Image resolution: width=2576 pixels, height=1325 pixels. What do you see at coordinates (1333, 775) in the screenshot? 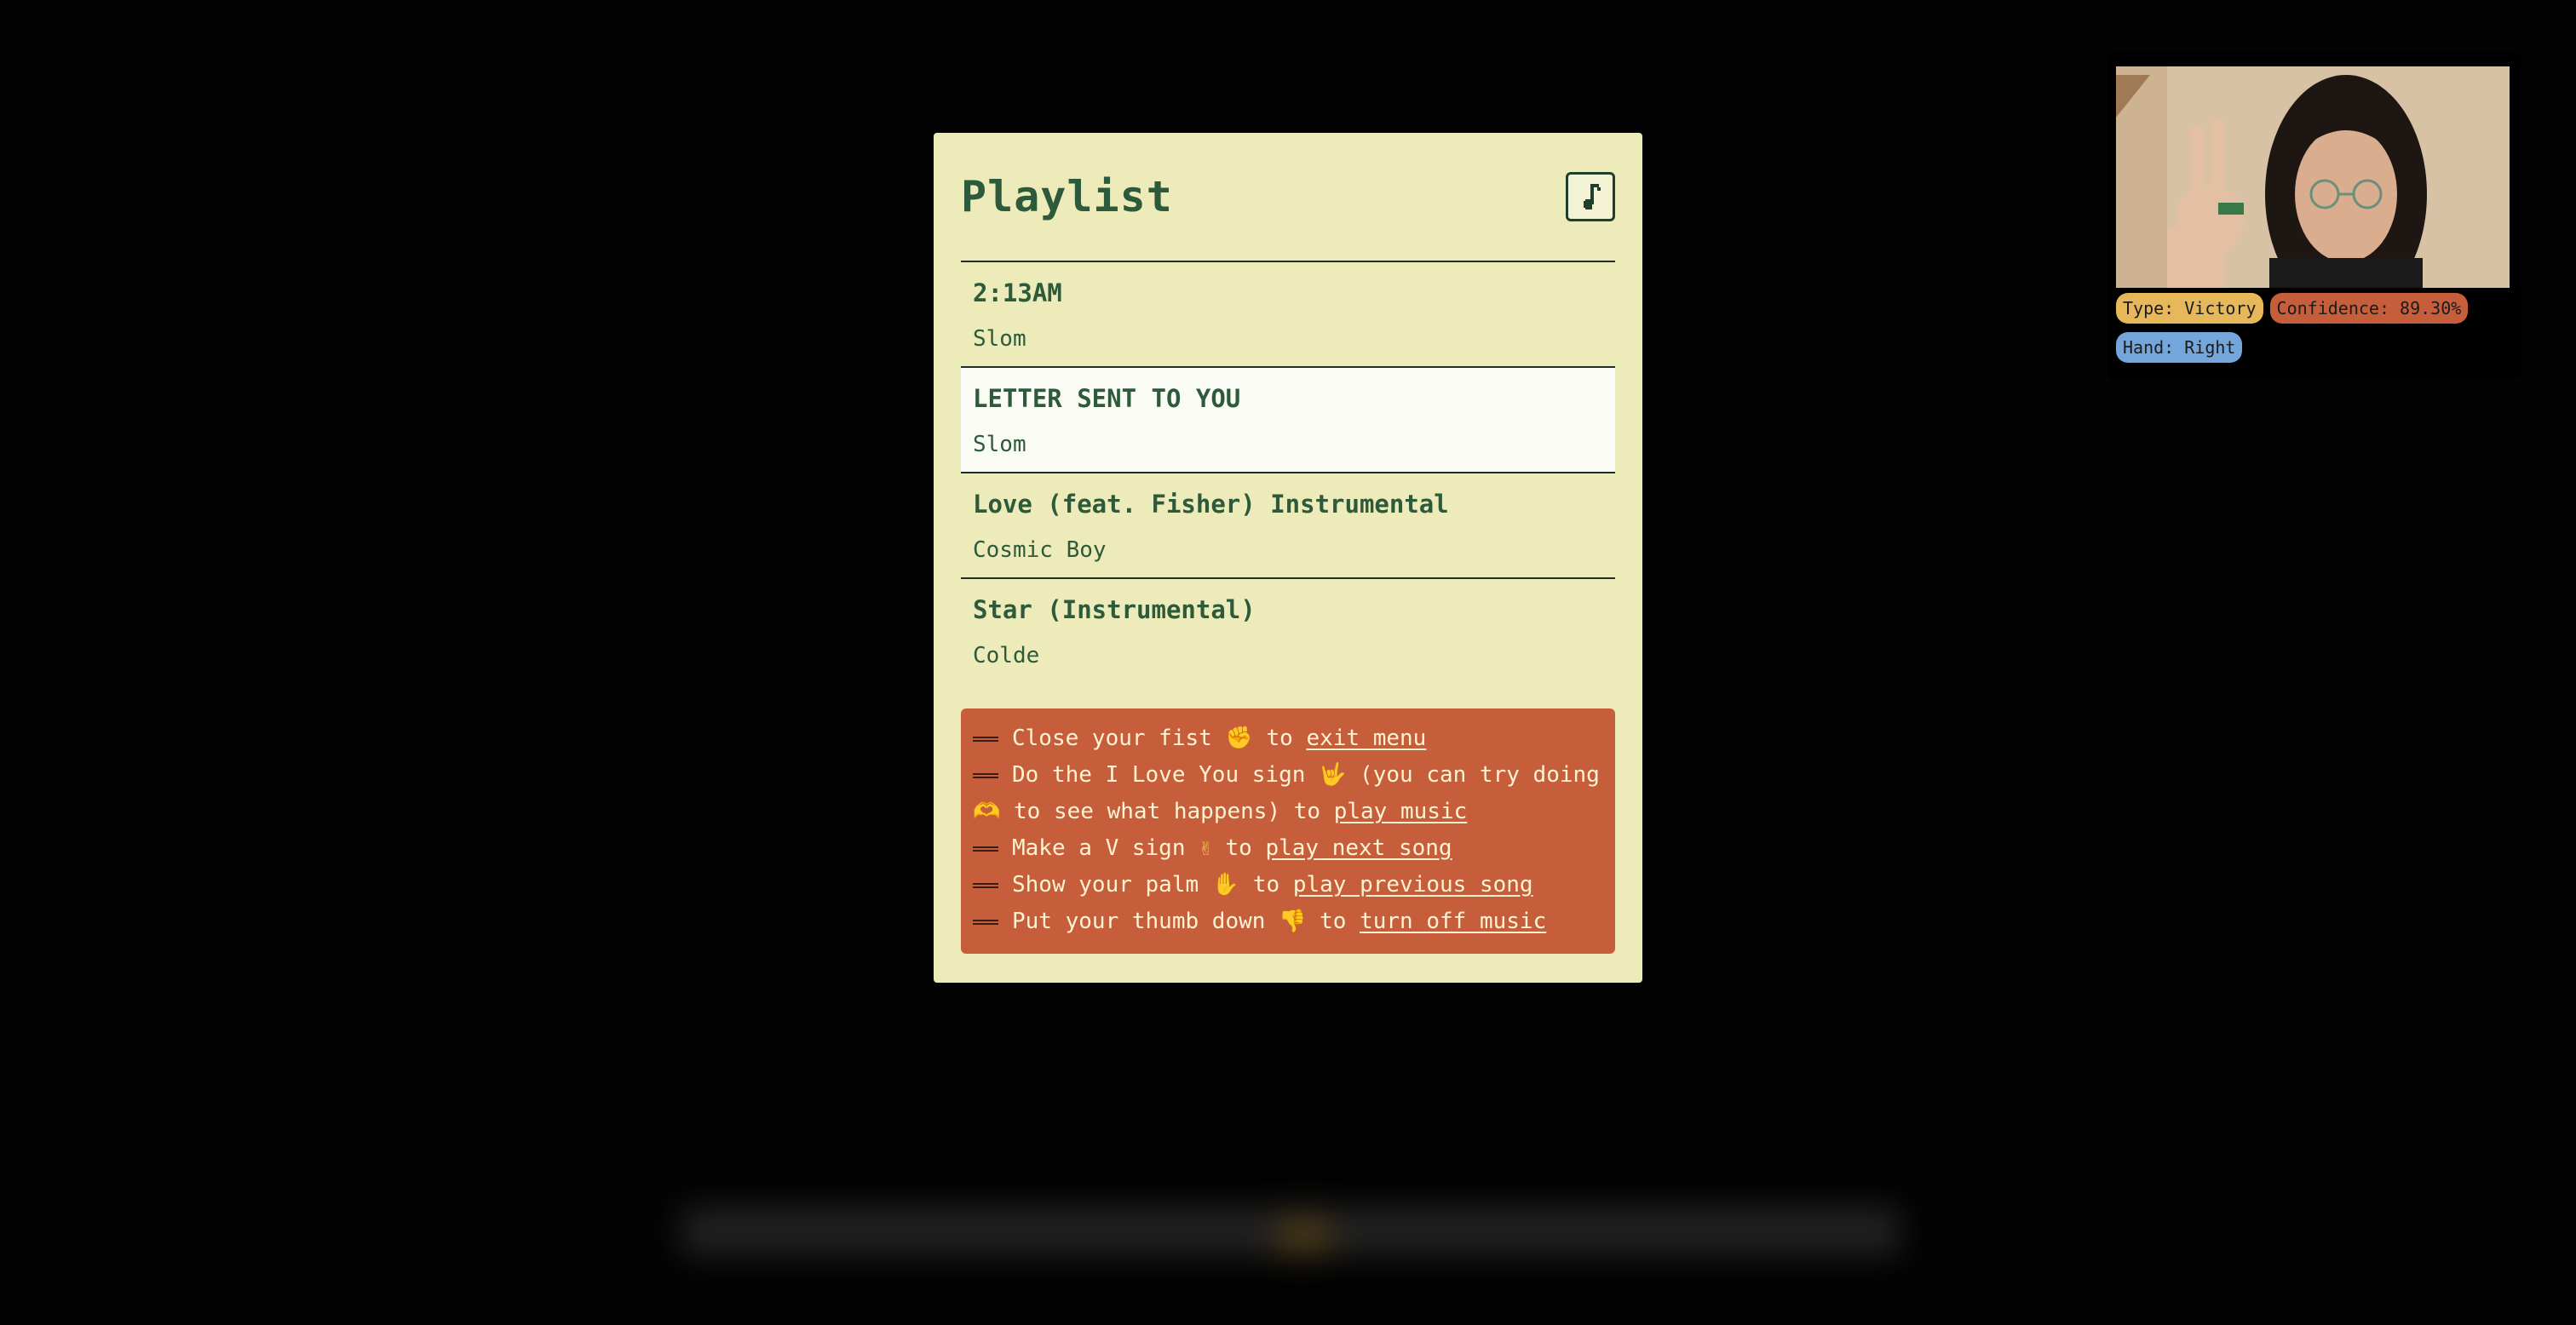
I see `love-you-sign-icon: 🤟` at bounding box center [1333, 775].